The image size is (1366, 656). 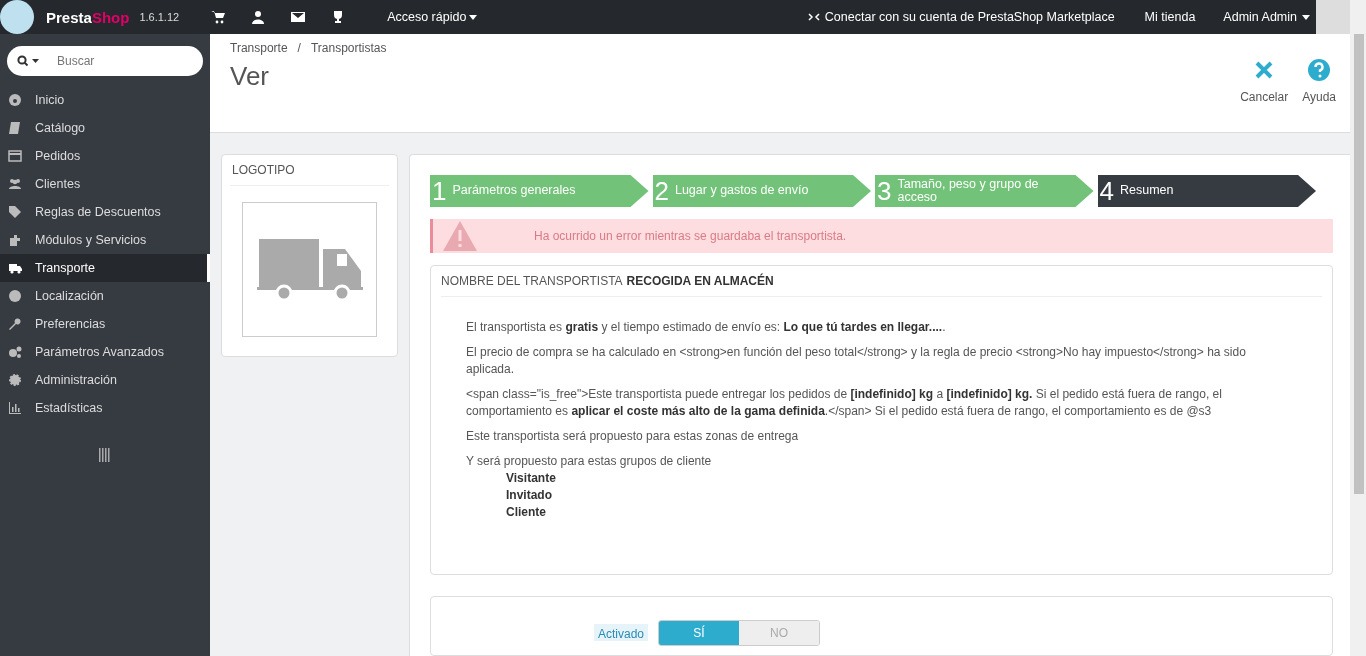 What do you see at coordinates (105, 240) in the screenshot?
I see `sidebar-item: Módulos y Servicios` at bounding box center [105, 240].